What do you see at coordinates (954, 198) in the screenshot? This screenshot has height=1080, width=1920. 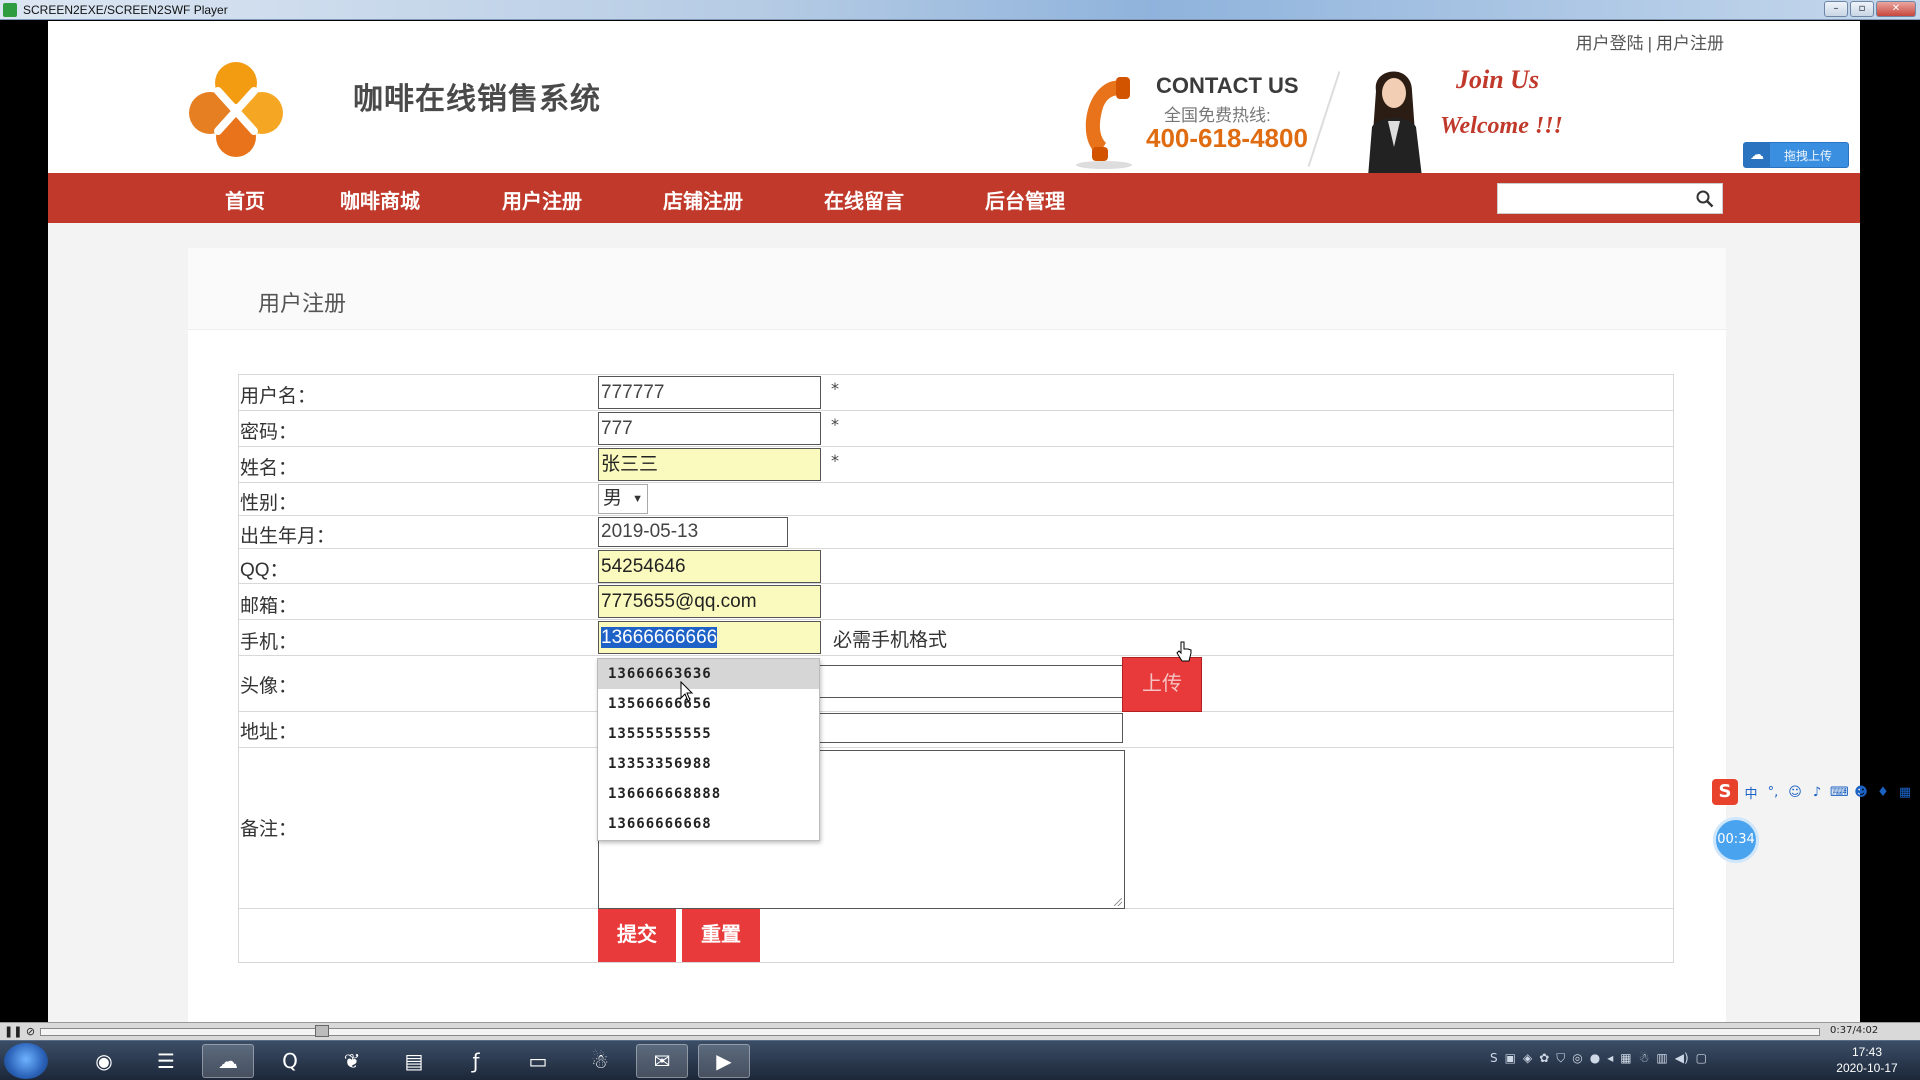 I see `main-nav: 首页 咖啡商城 用户注册 店铺注册 在线留言 后台管理` at bounding box center [954, 198].